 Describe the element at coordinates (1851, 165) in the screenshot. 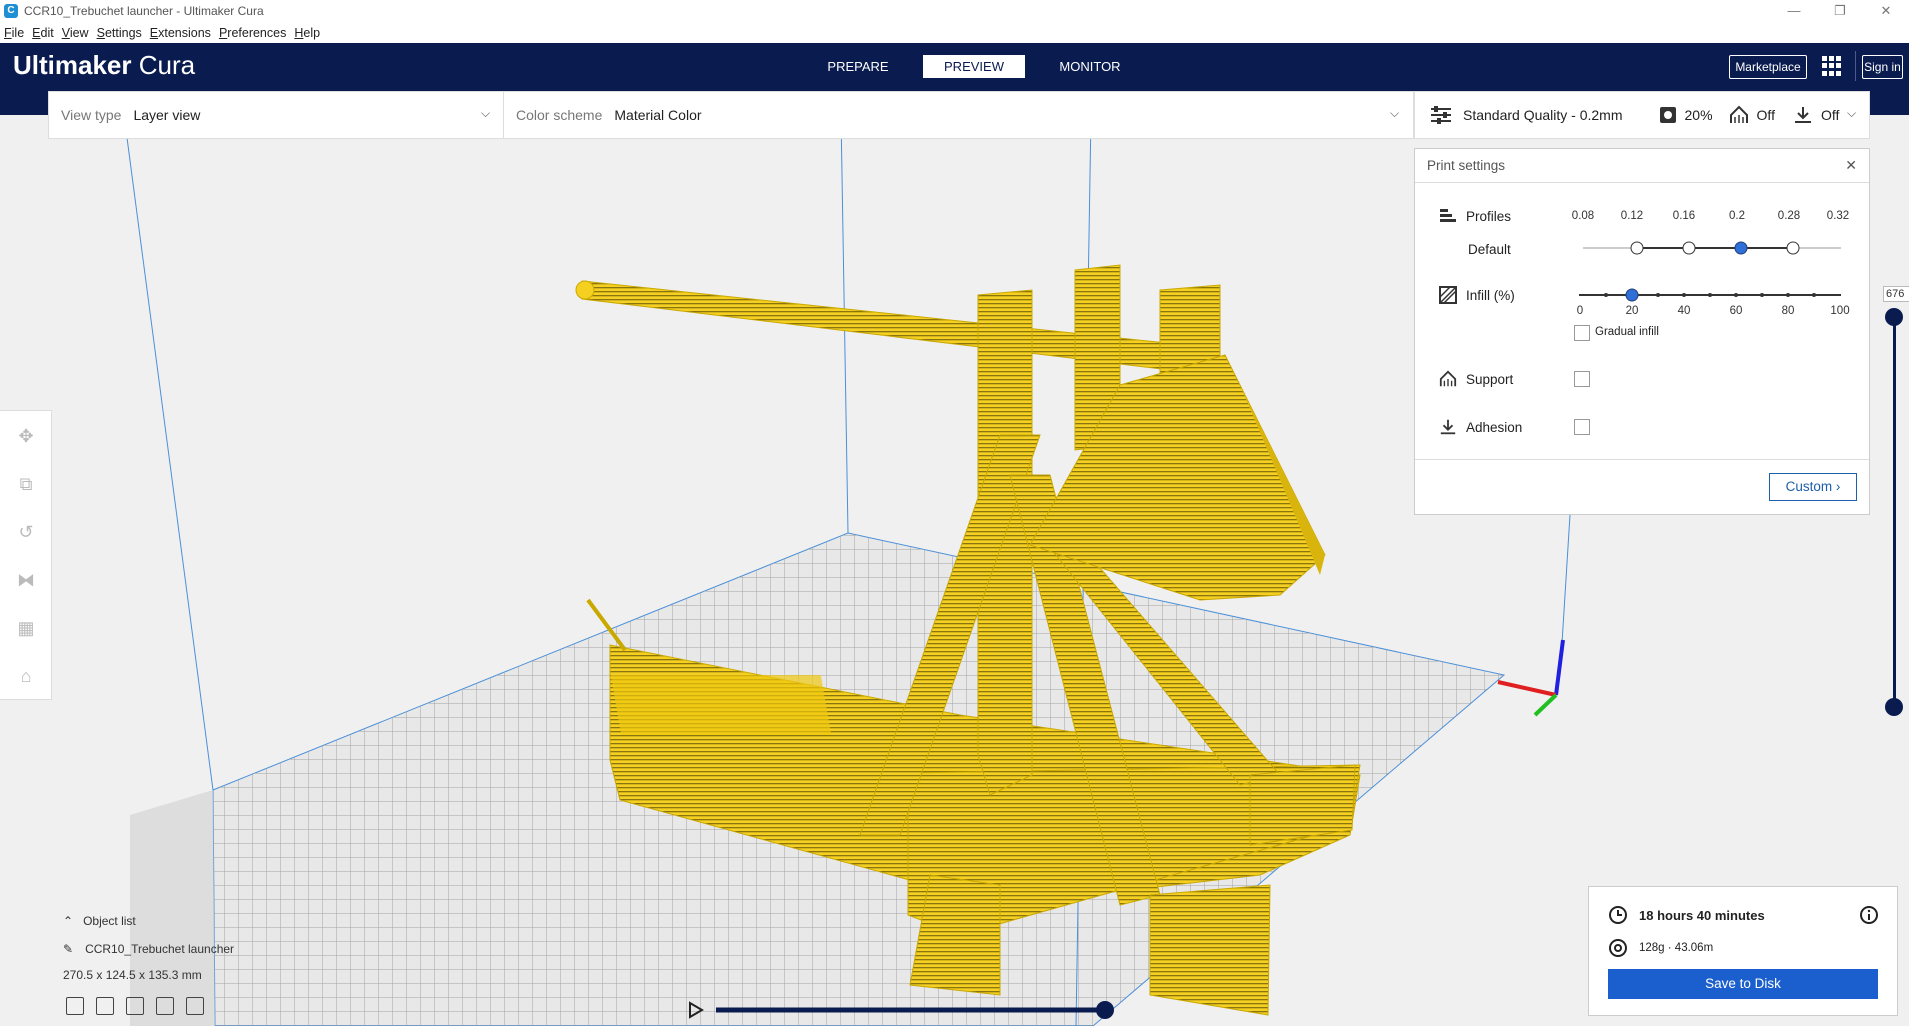

I see `close-icon: ✕` at that location.